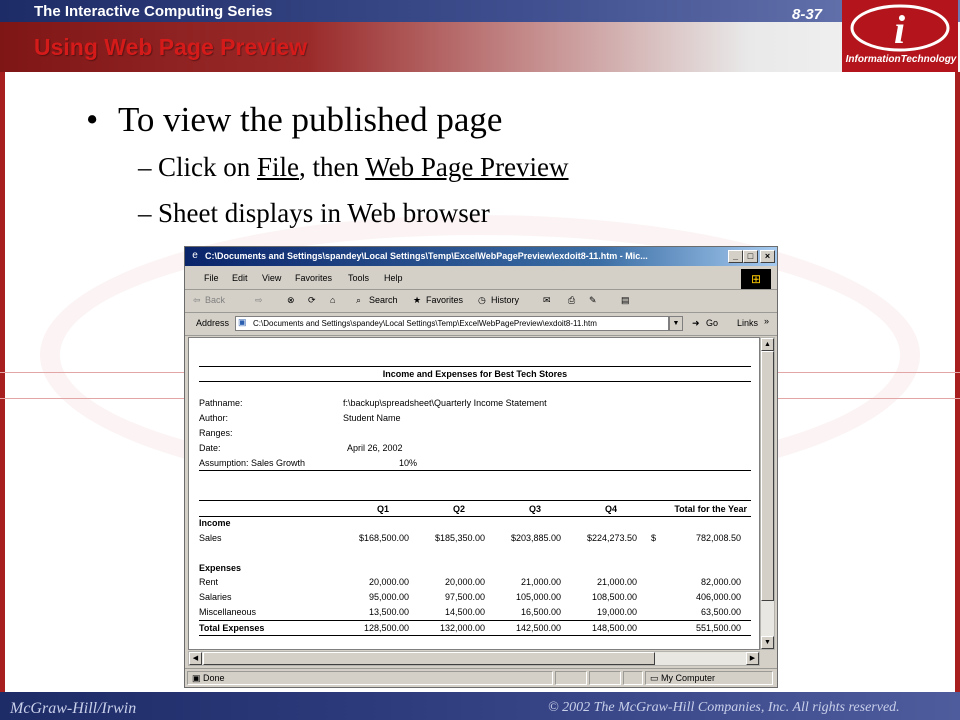 This screenshot has width=960, height=720. I want to click on sales-q3: $203,885.00, so click(535, 538).